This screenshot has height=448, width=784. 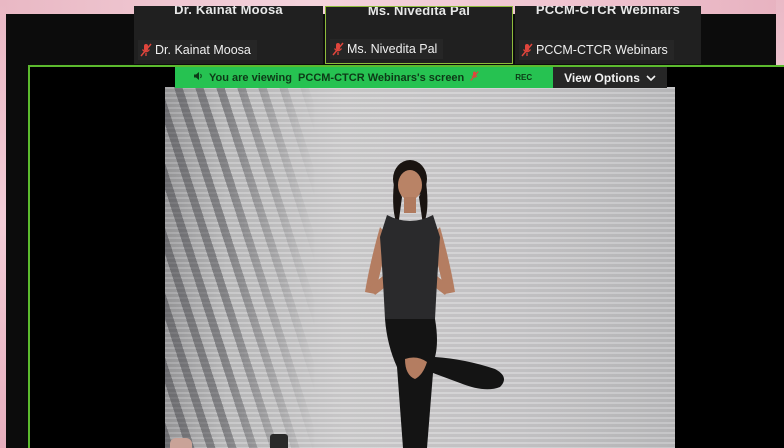 I want to click on view-options-button: View Options, so click(x=610, y=77).